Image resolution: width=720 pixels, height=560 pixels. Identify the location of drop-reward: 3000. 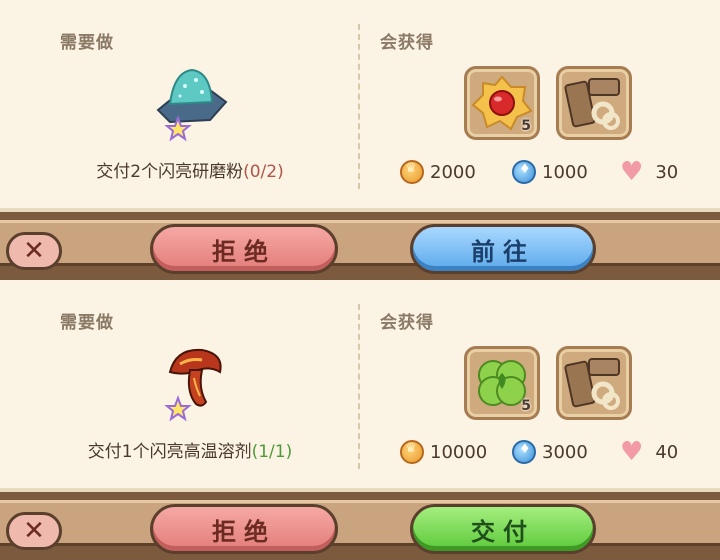
(550, 452).